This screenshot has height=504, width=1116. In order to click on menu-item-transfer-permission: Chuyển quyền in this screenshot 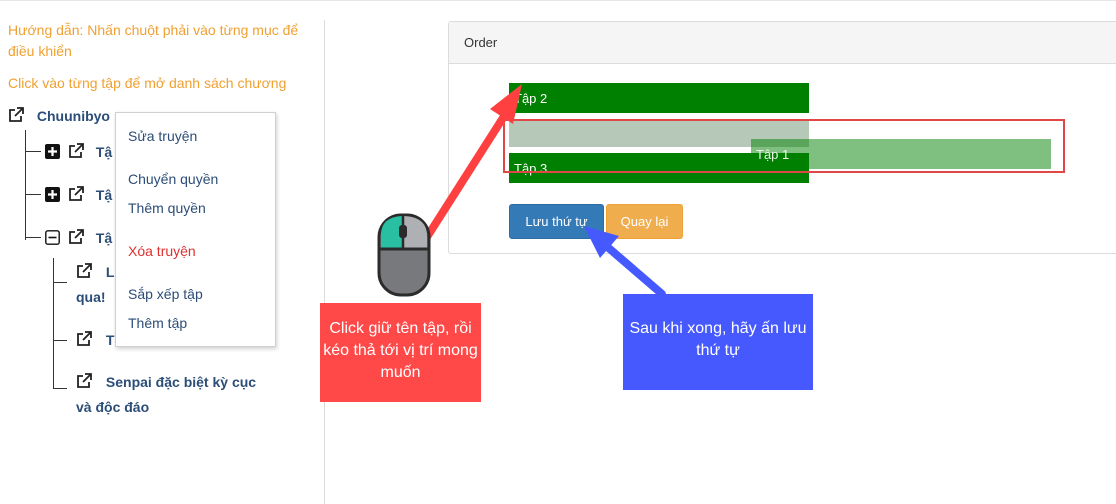, I will do `click(173, 179)`.